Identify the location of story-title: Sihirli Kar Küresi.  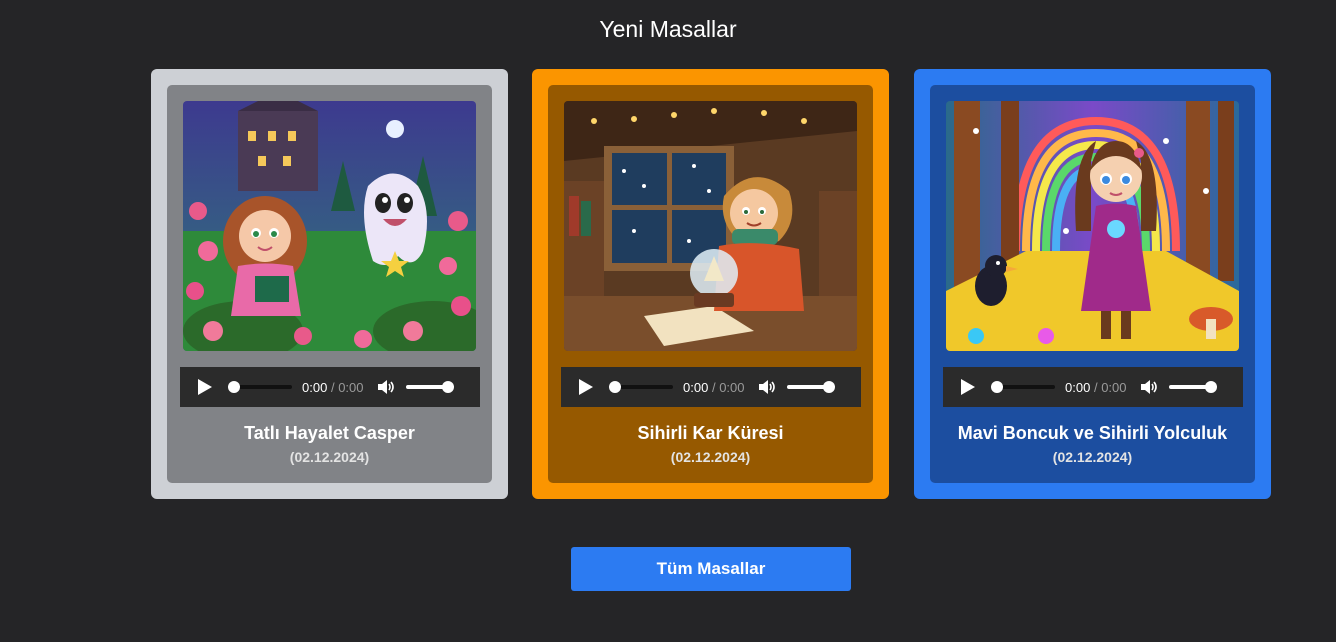
(710, 433).